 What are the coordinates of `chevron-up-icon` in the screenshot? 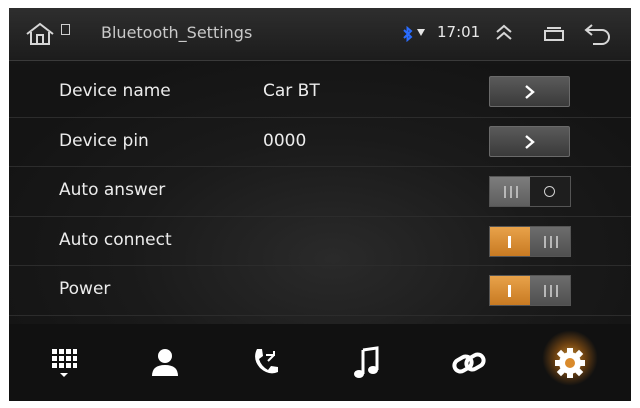 It's located at (504, 33).